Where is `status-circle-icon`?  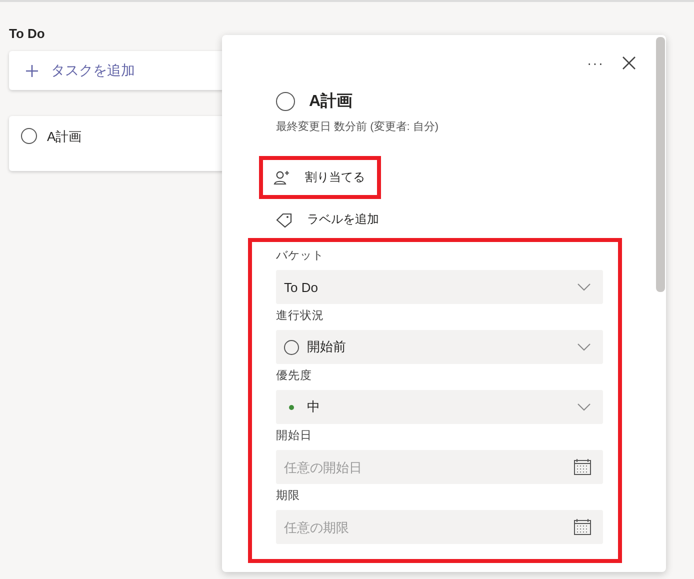
status-circle-icon is located at coordinates (291, 347).